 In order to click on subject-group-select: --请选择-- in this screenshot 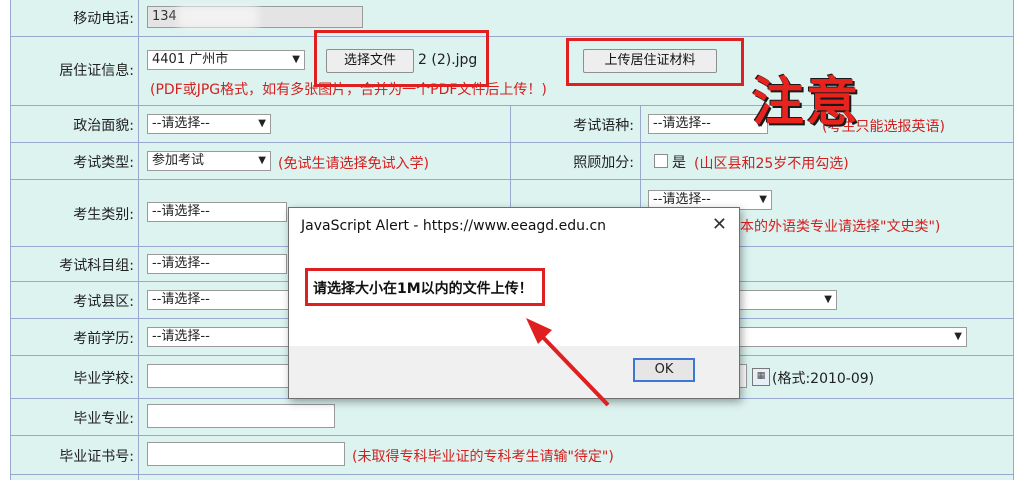, I will do `click(217, 264)`.